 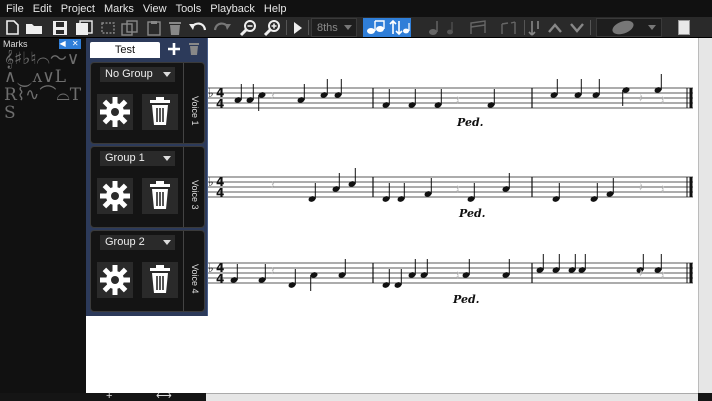 I want to click on duration-select: 8ths, so click(x=334, y=27).